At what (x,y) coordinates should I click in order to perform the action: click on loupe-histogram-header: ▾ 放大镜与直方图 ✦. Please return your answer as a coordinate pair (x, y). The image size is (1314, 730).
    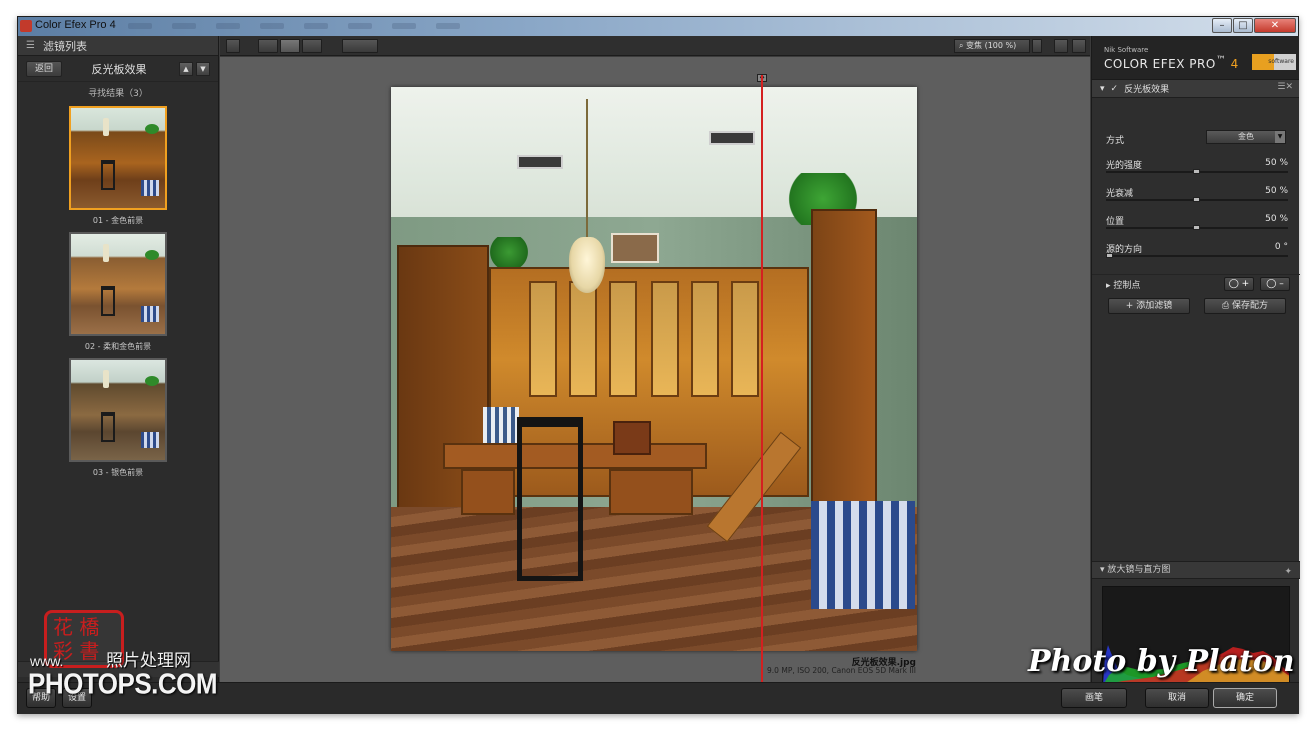
    Looking at the image, I should click on (1196, 570).